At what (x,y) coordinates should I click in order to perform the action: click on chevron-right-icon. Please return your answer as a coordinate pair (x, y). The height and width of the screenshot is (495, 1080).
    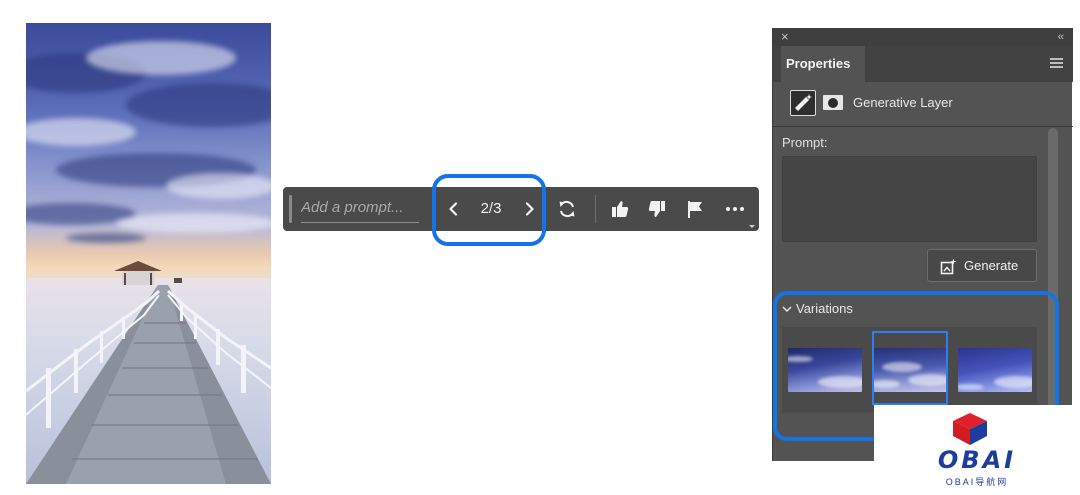
    Looking at the image, I should click on (529, 209).